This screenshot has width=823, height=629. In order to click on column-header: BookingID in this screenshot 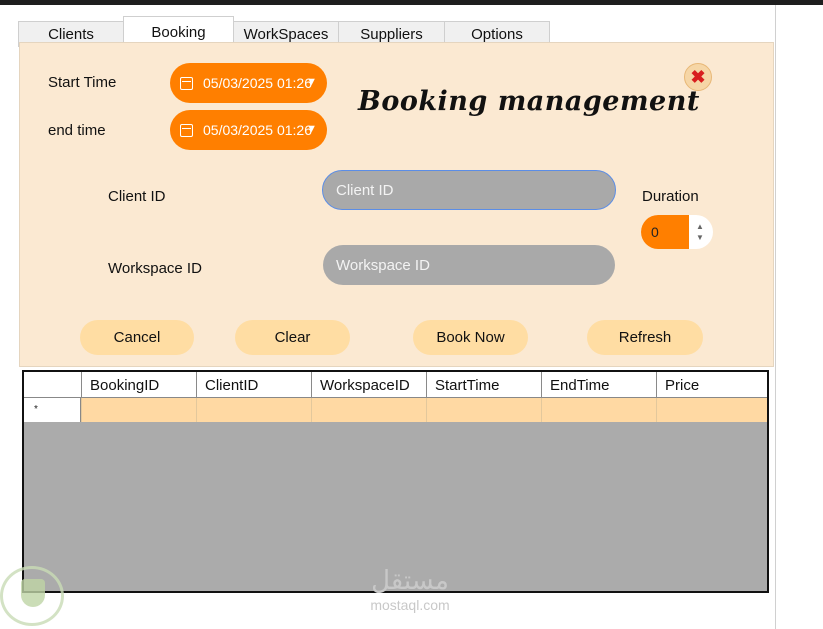, I will do `click(138, 385)`.